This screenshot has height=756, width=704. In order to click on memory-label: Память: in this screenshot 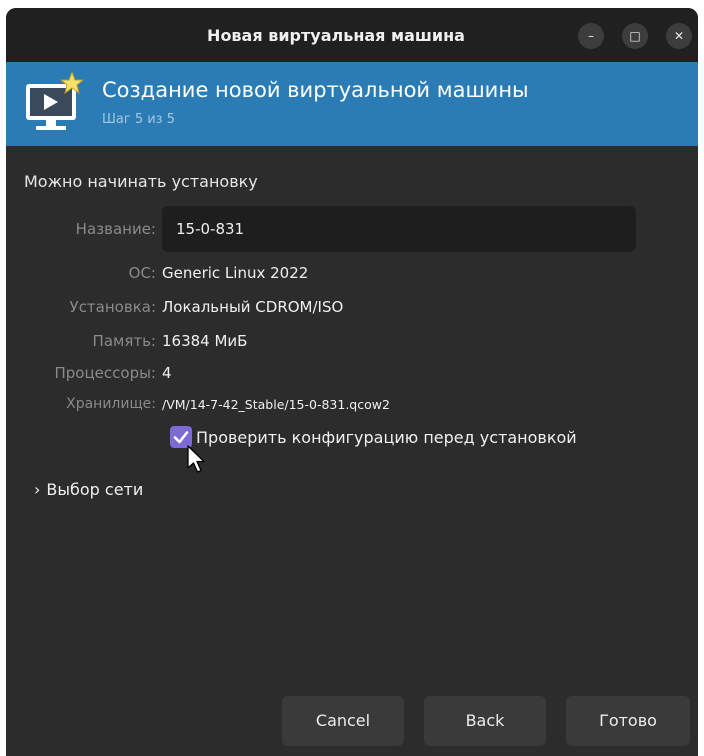, I will do `click(124, 341)`.